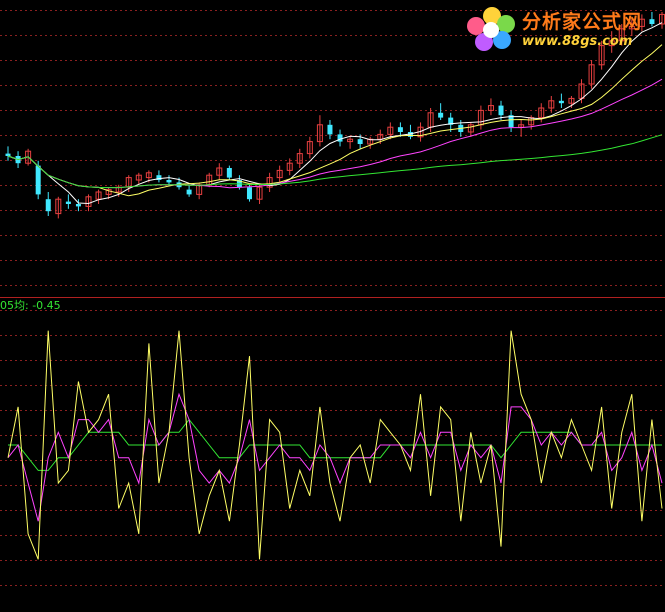 The height and width of the screenshot is (612, 665). I want to click on watermark-logo: 分析家公式网 www.88gs.com, so click(562, 28).